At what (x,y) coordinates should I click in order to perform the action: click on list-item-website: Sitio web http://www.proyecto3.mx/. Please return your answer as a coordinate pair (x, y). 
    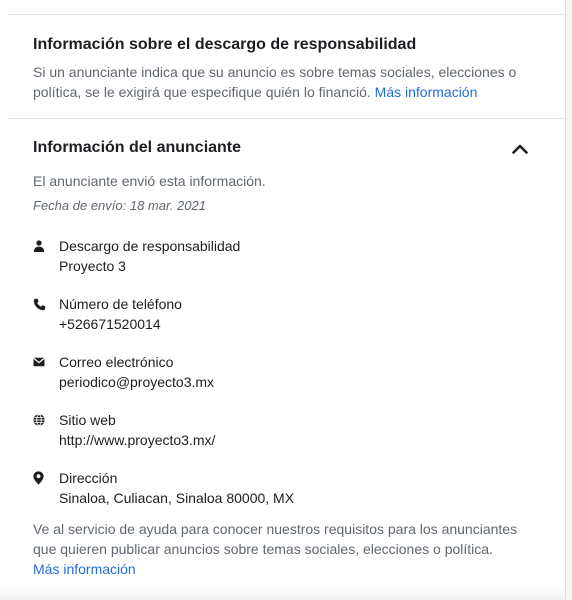
    Looking at the image, I should click on (282, 439).